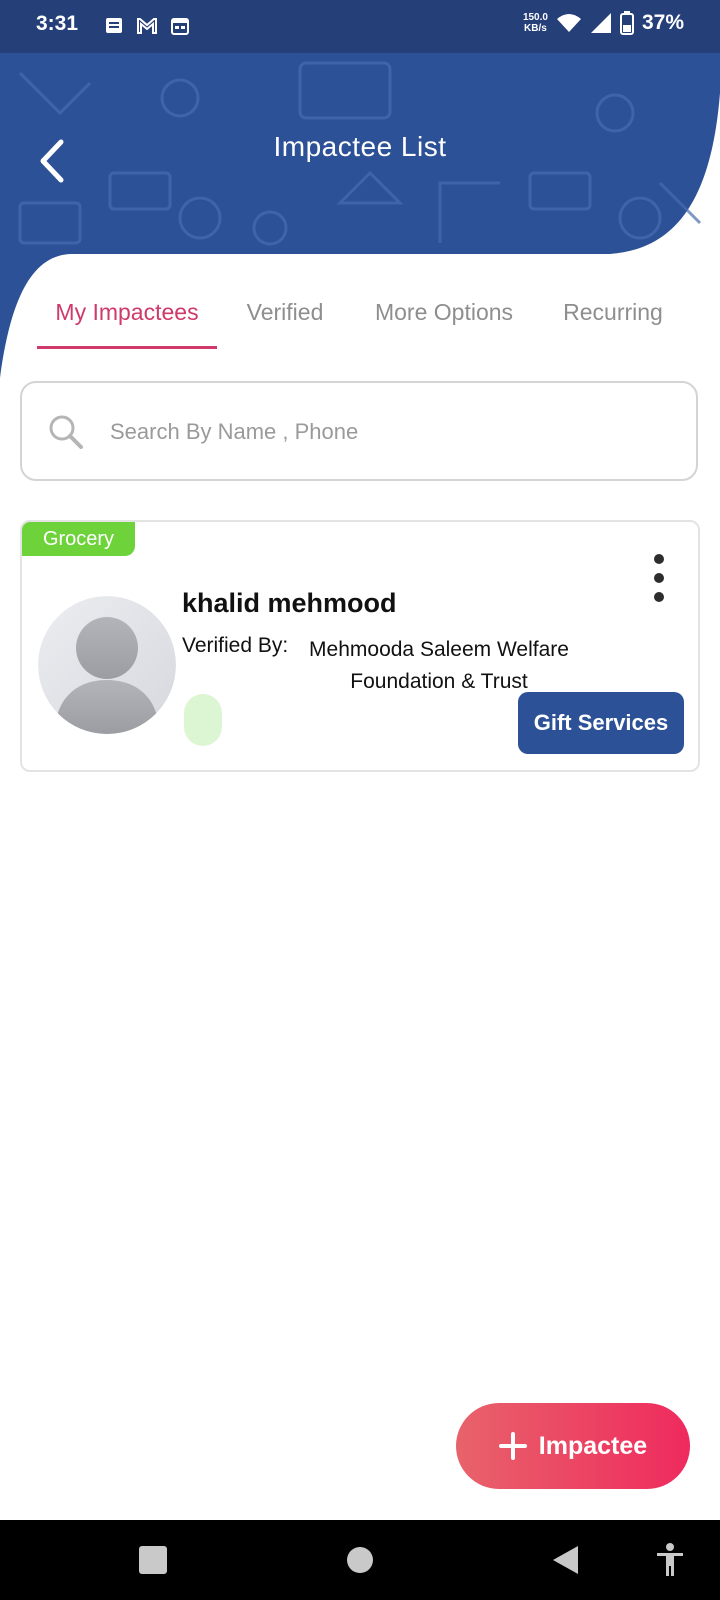 The height and width of the screenshot is (1600, 720). I want to click on status-time: 3:31, so click(57, 23).